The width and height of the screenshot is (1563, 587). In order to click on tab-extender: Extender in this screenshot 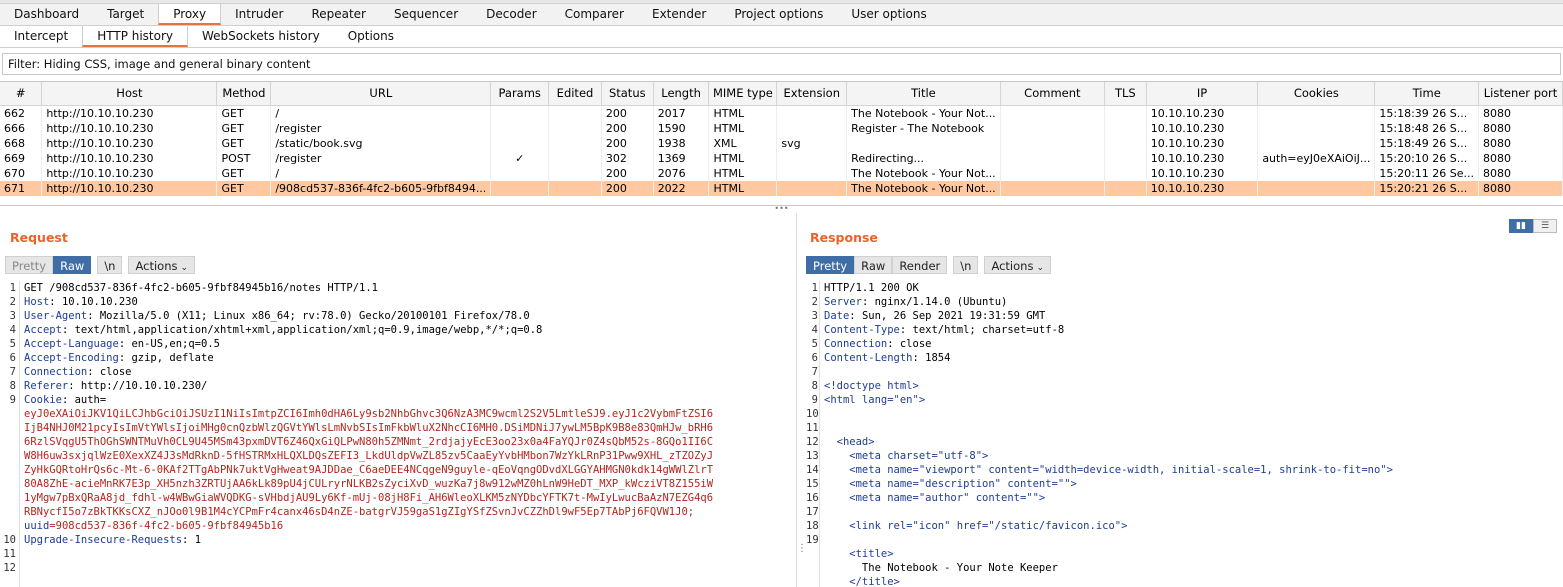, I will do `click(679, 14)`.